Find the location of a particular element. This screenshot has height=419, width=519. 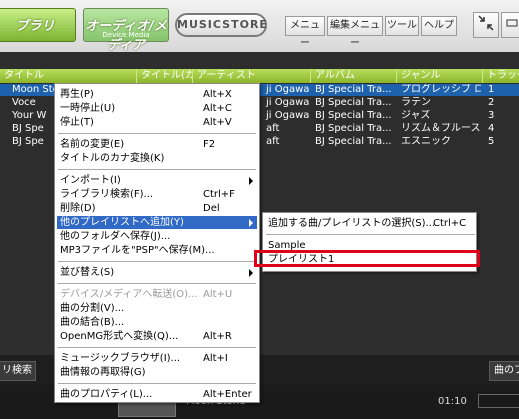

menu-item-library-search: ライブラリ検索(F)... Ctrl+F is located at coordinates (157, 194).